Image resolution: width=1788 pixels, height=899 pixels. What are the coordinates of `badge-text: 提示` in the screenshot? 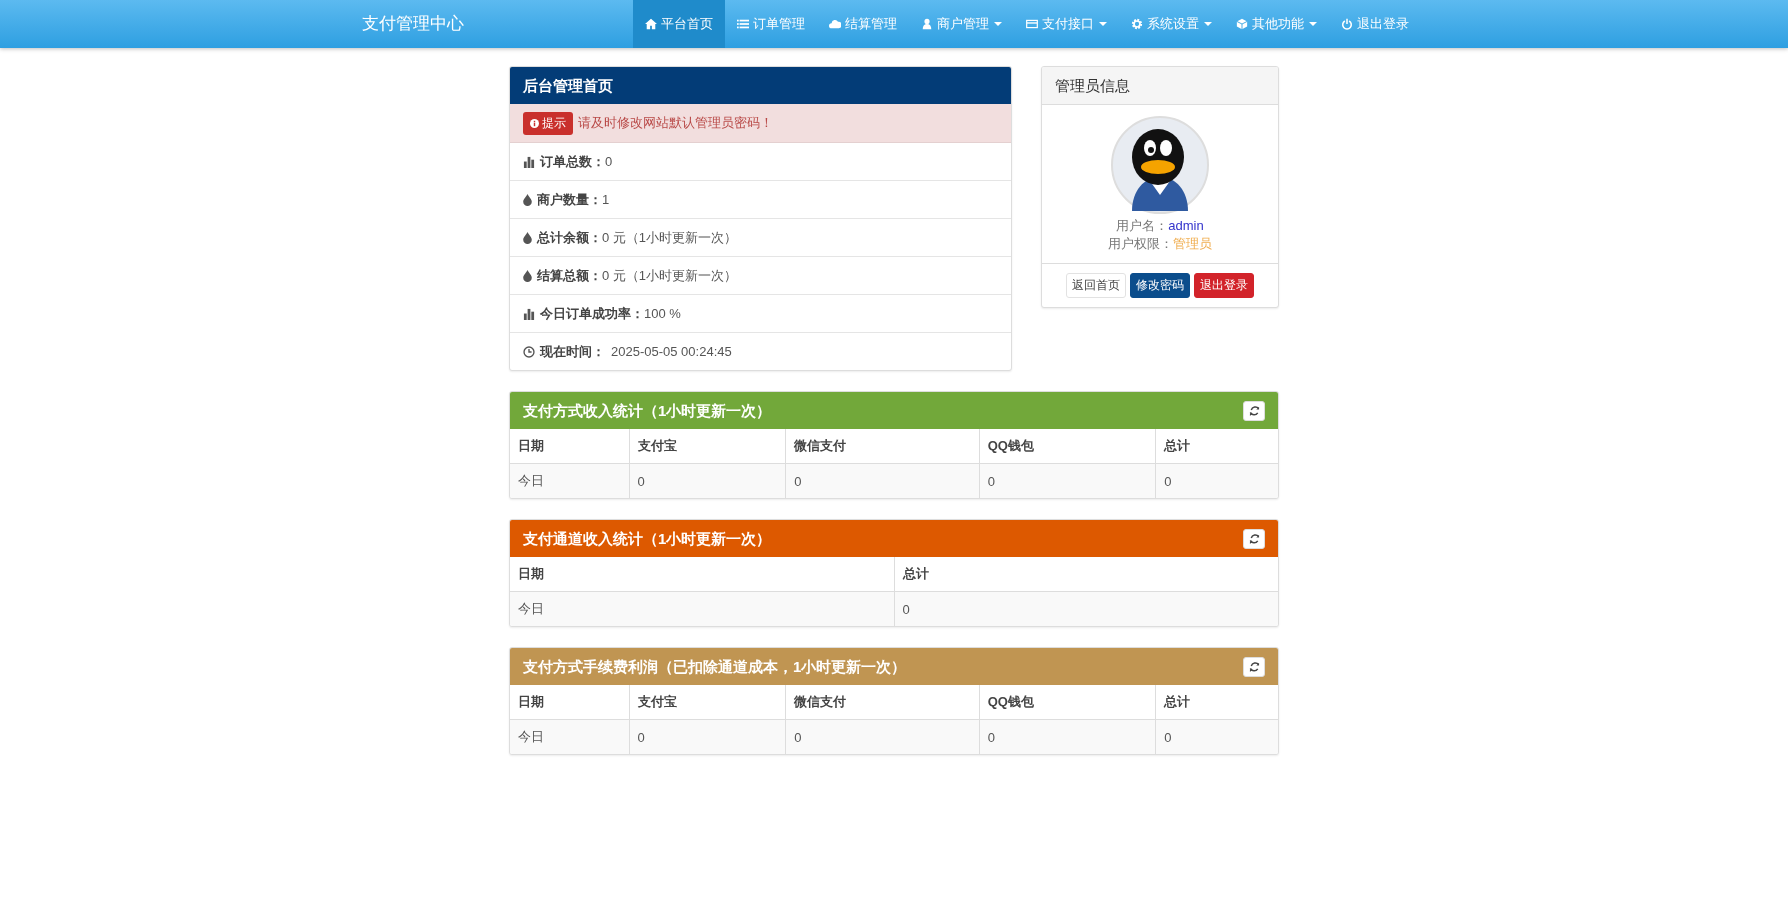 It's located at (554, 123).